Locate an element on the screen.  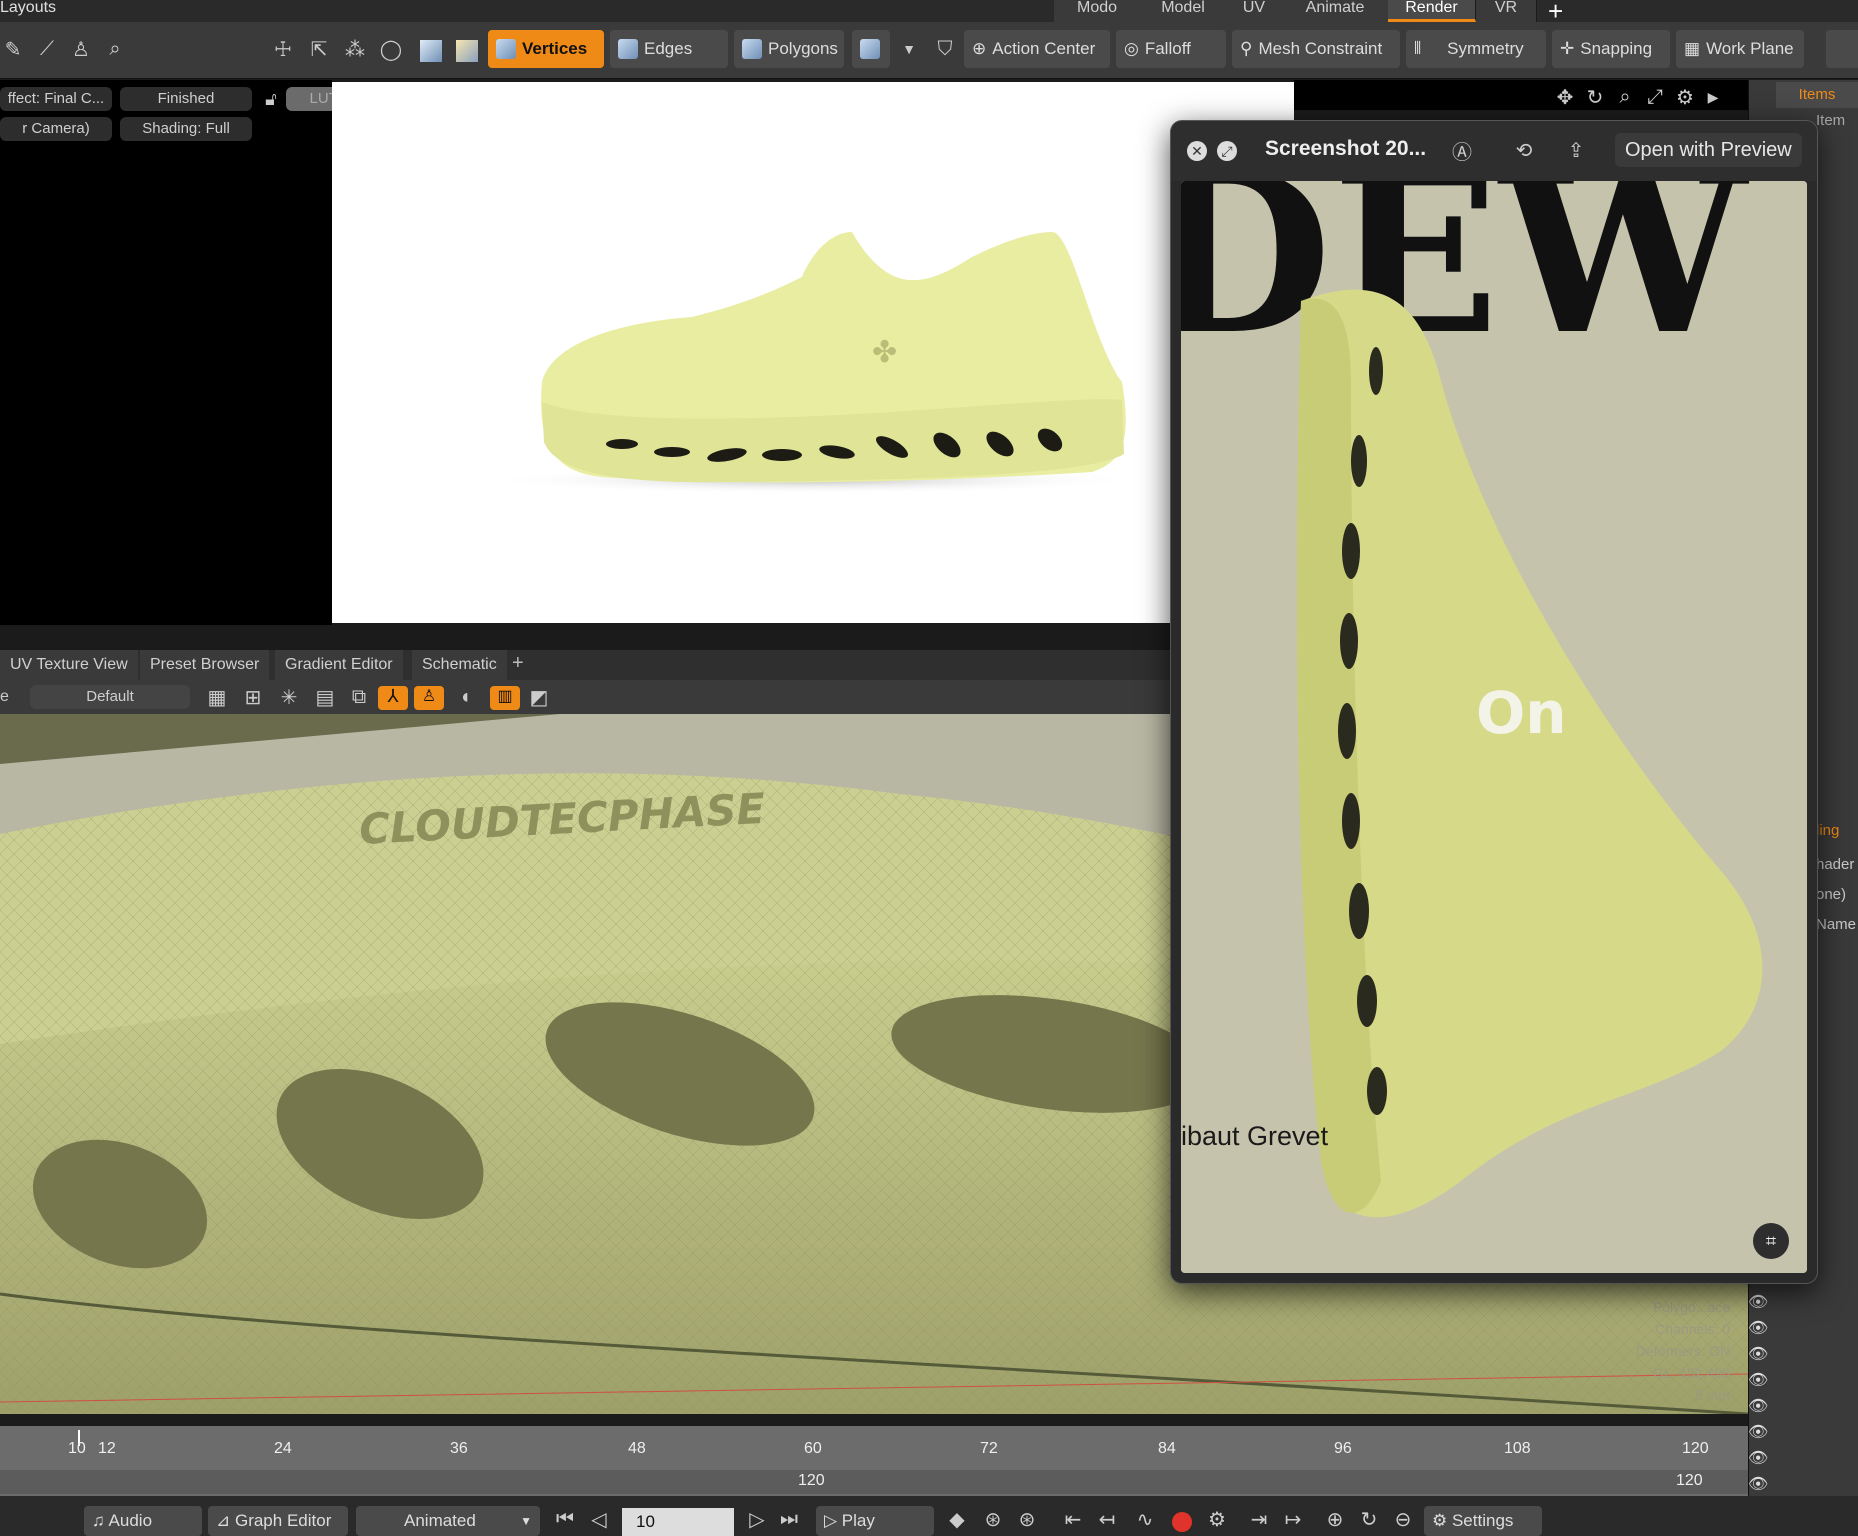
refresh-key-icon: ↻ is located at coordinates (1369, 1519).